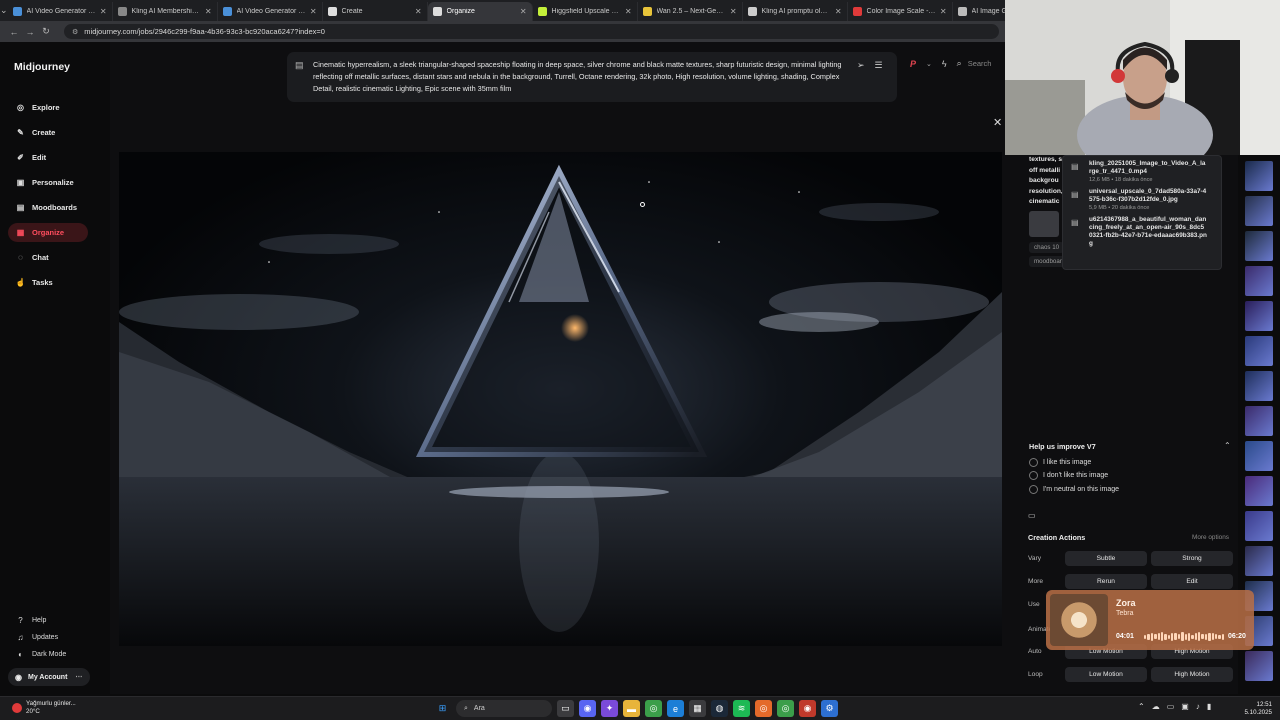  Describe the element at coordinates (997, 122) in the screenshot. I see `close-icon: ✕` at that location.